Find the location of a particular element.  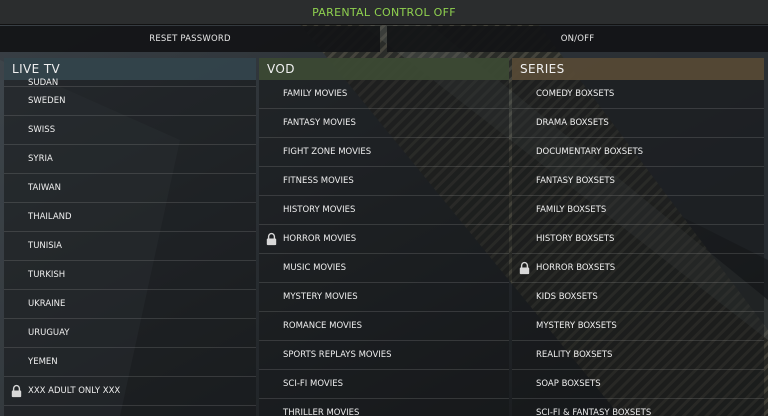

live-tv-header: LIVE TV is located at coordinates (130, 69).